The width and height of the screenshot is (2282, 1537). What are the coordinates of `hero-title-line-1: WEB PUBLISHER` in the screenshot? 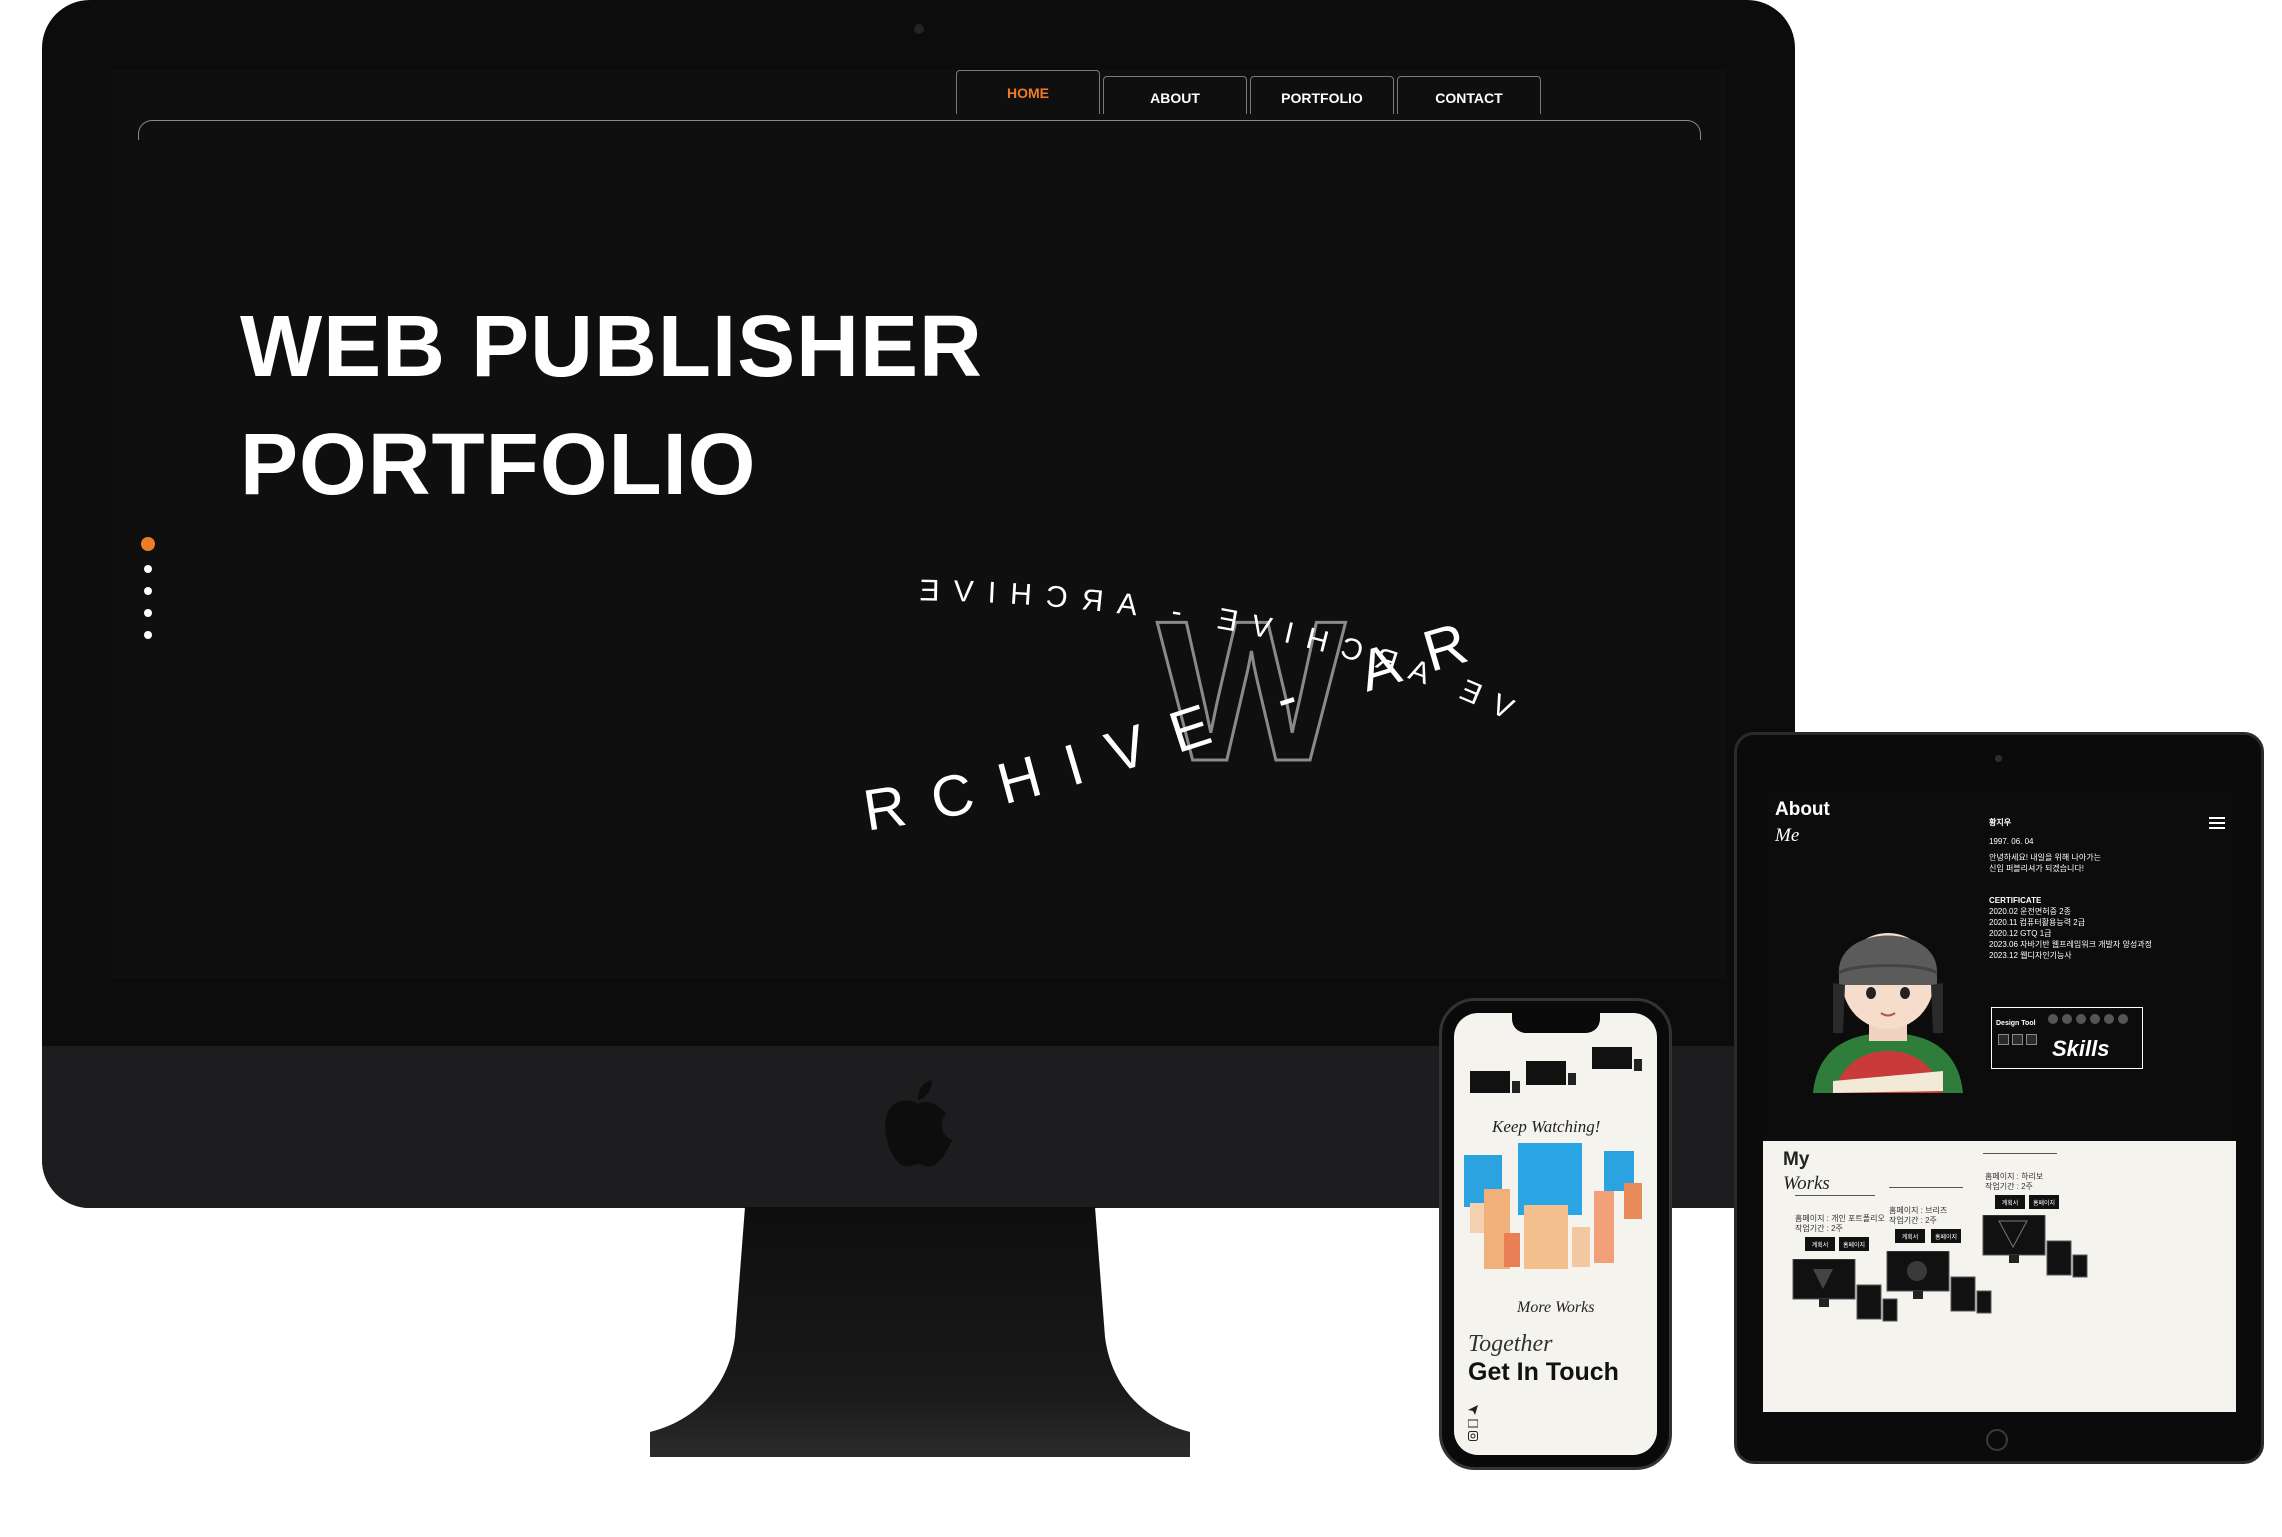 It's located at (611, 346).